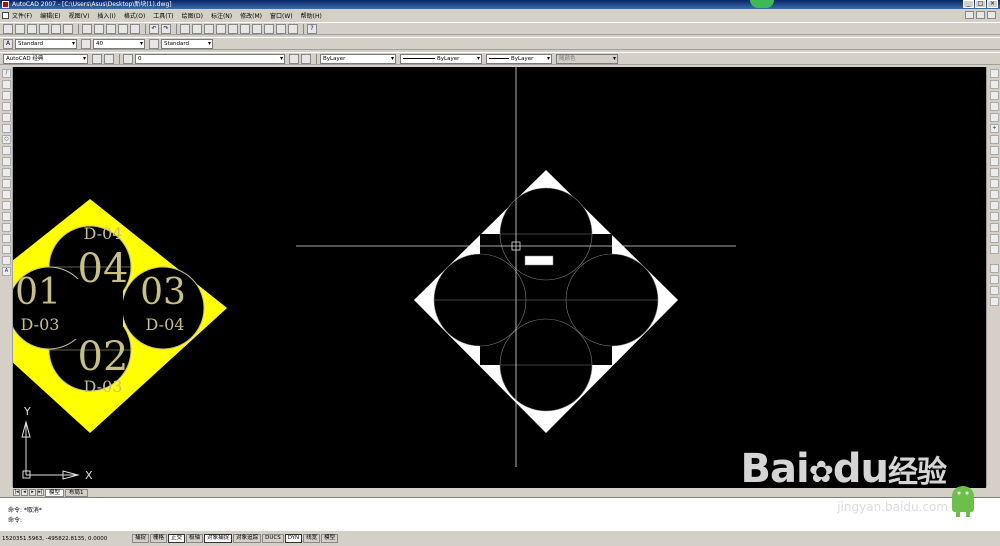  I want to click on circle-icon: ○, so click(6, 139).